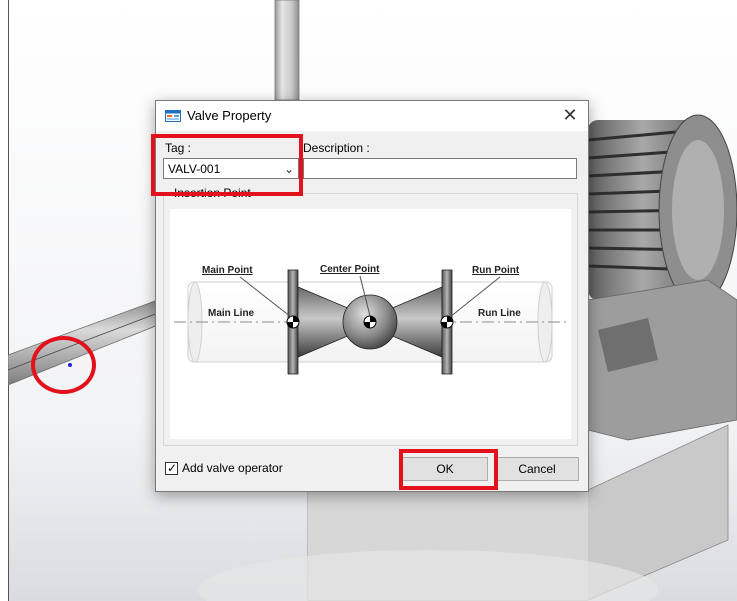 Image resolution: width=737 pixels, height=601 pixels. What do you see at coordinates (289, 169) in the screenshot?
I see `chevron-down-icon: ⌄` at bounding box center [289, 169].